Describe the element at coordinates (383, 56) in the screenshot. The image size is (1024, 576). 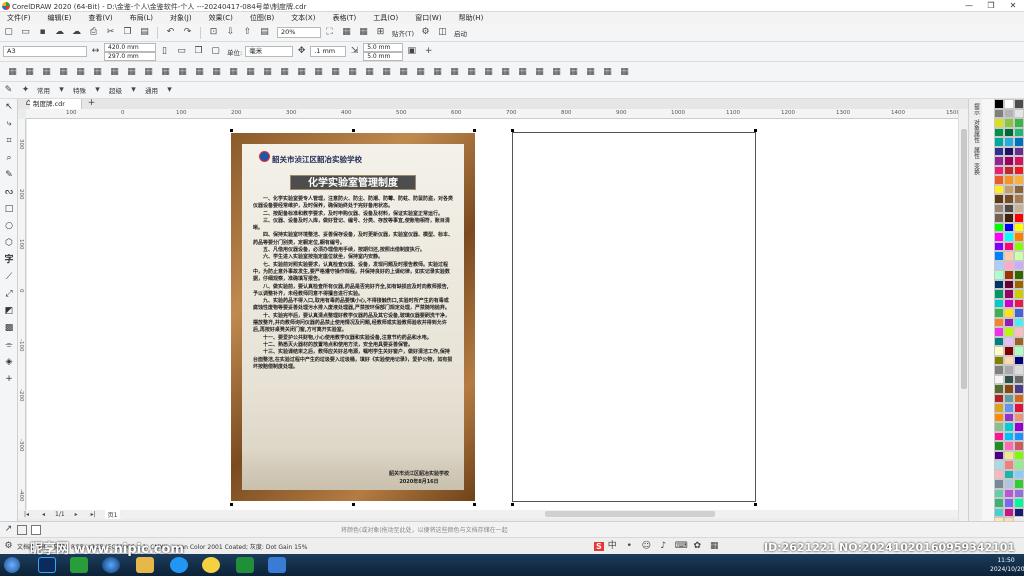
I see `duplicate-y-field: 5.0 mm` at that location.